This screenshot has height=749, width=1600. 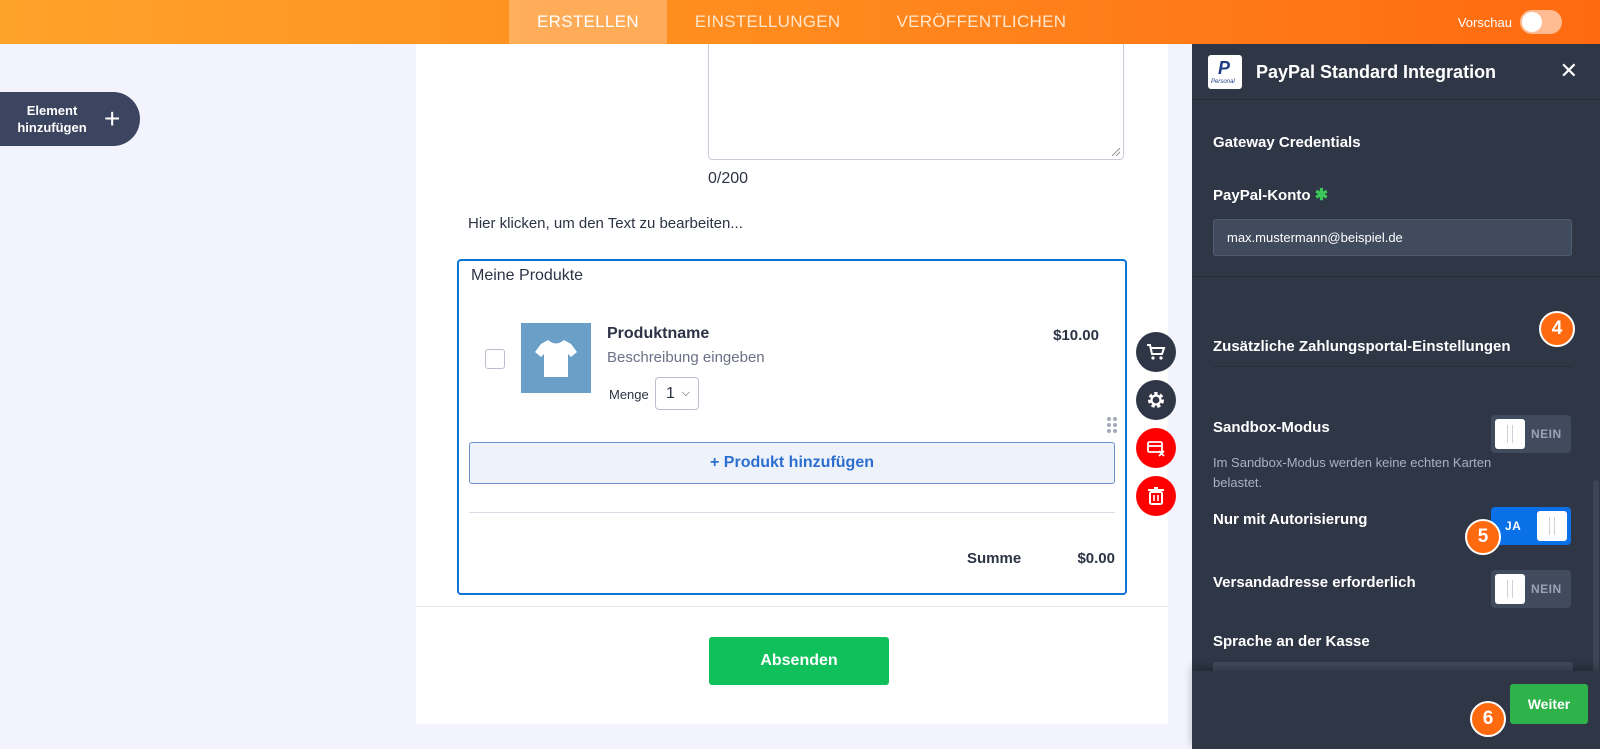 What do you see at coordinates (1483, 537) in the screenshot?
I see `step-badge-5: 5` at bounding box center [1483, 537].